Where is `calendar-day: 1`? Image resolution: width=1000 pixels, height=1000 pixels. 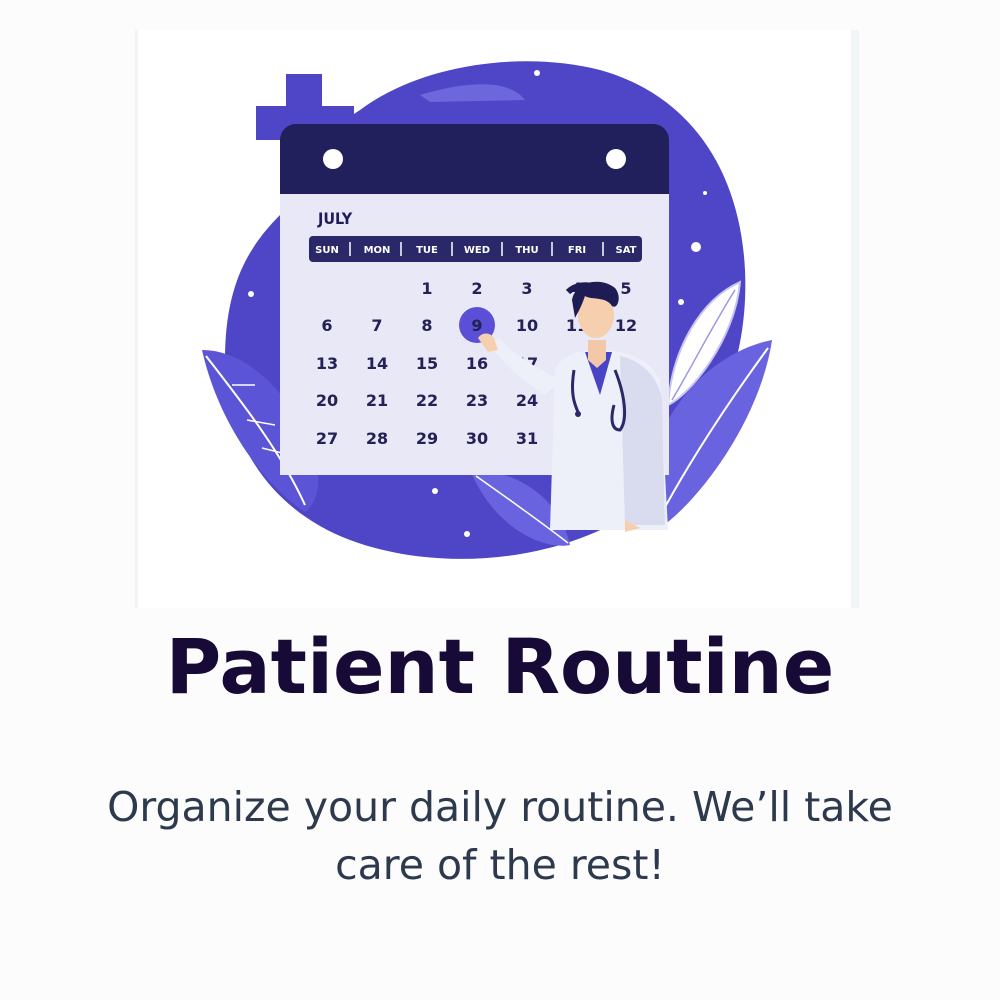
calendar-day: 1 is located at coordinates (426, 288).